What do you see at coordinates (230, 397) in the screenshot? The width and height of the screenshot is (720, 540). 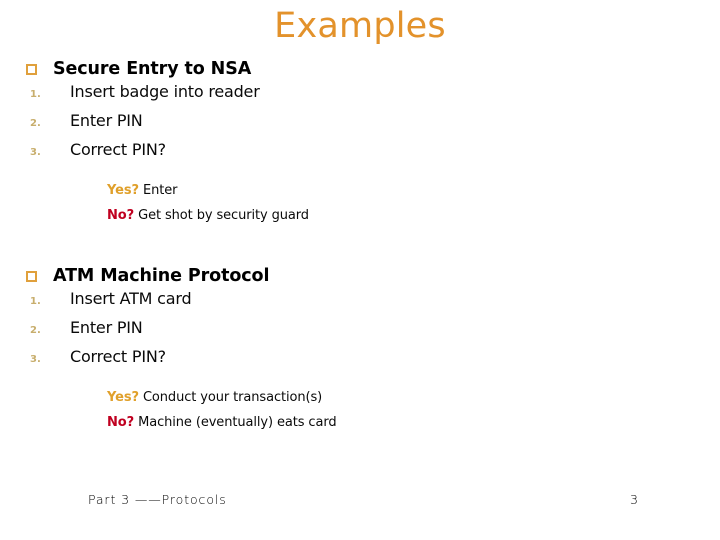 I see `branch-text-yes: Conduct your transaction(s)` at bounding box center [230, 397].